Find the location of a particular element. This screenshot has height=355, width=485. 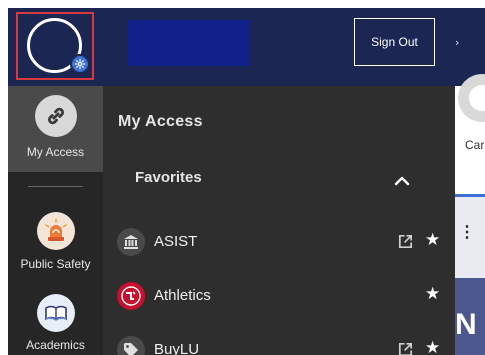

rail-item-my-access: My Access is located at coordinates (55, 129).